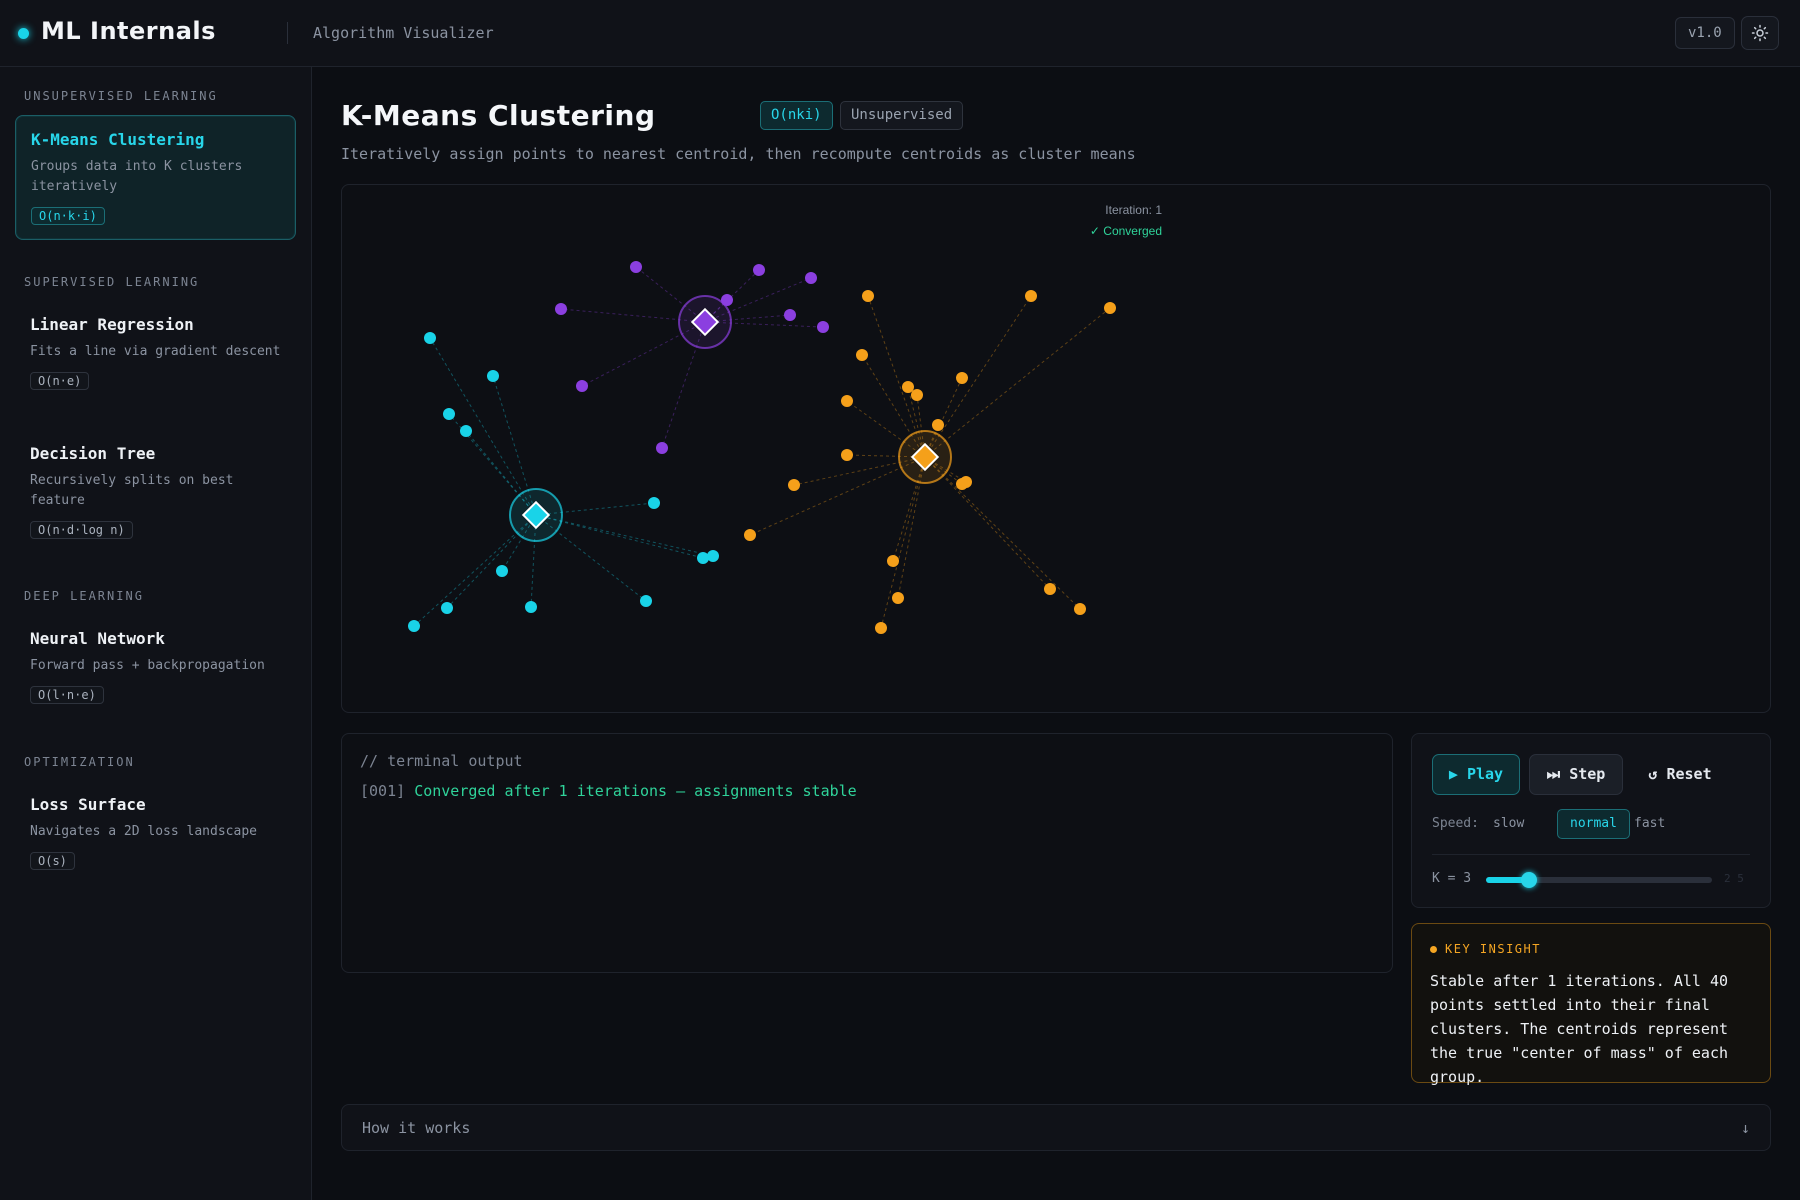 This screenshot has width=1800, height=1200. Describe the element at coordinates (1599, 880) in the screenshot. I see `k-slider` at that location.